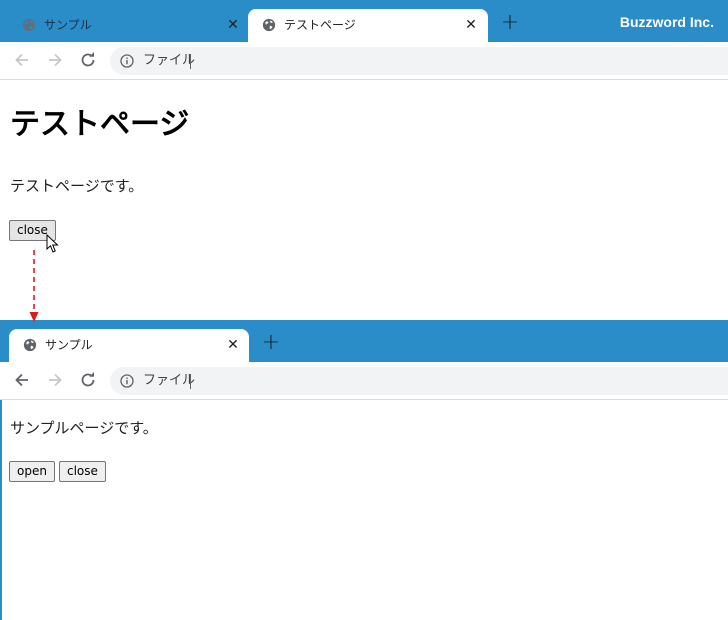  What do you see at coordinates (100, 124) in the screenshot?
I see `page-heading: テストページ` at bounding box center [100, 124].